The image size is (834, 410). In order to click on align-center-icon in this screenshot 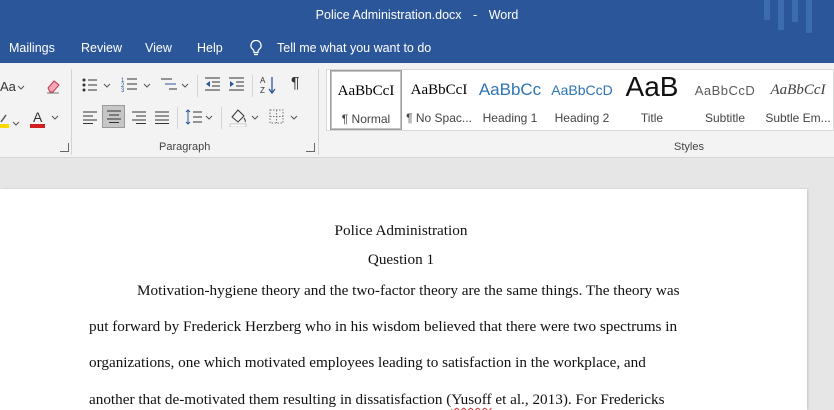, I will do `click(114, 116)`.